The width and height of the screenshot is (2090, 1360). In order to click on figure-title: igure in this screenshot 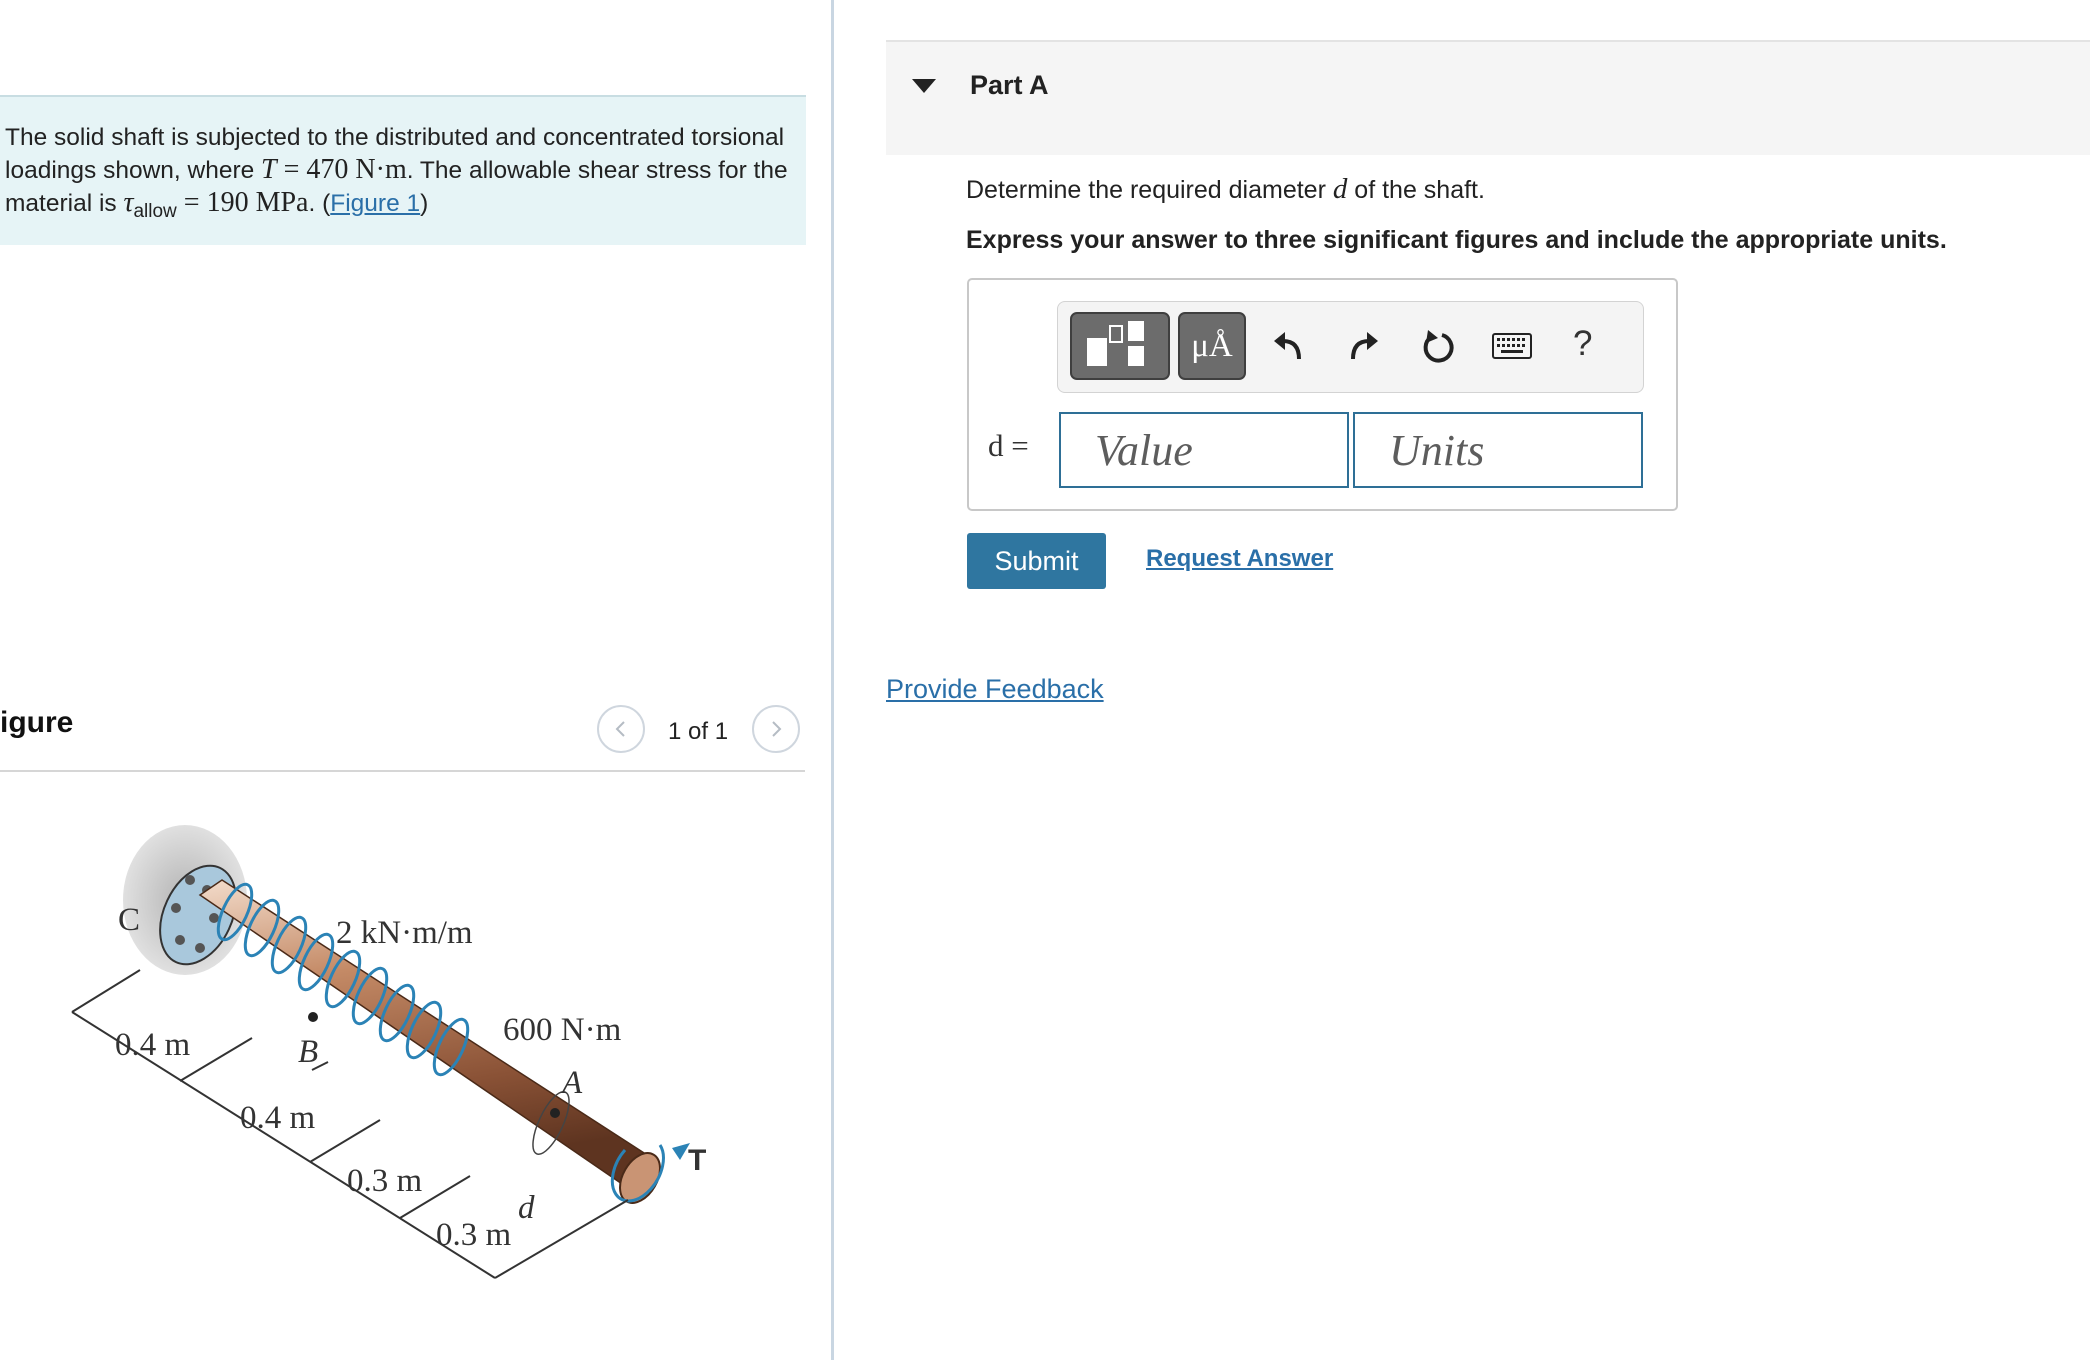, I will do `click(37, 722)`.